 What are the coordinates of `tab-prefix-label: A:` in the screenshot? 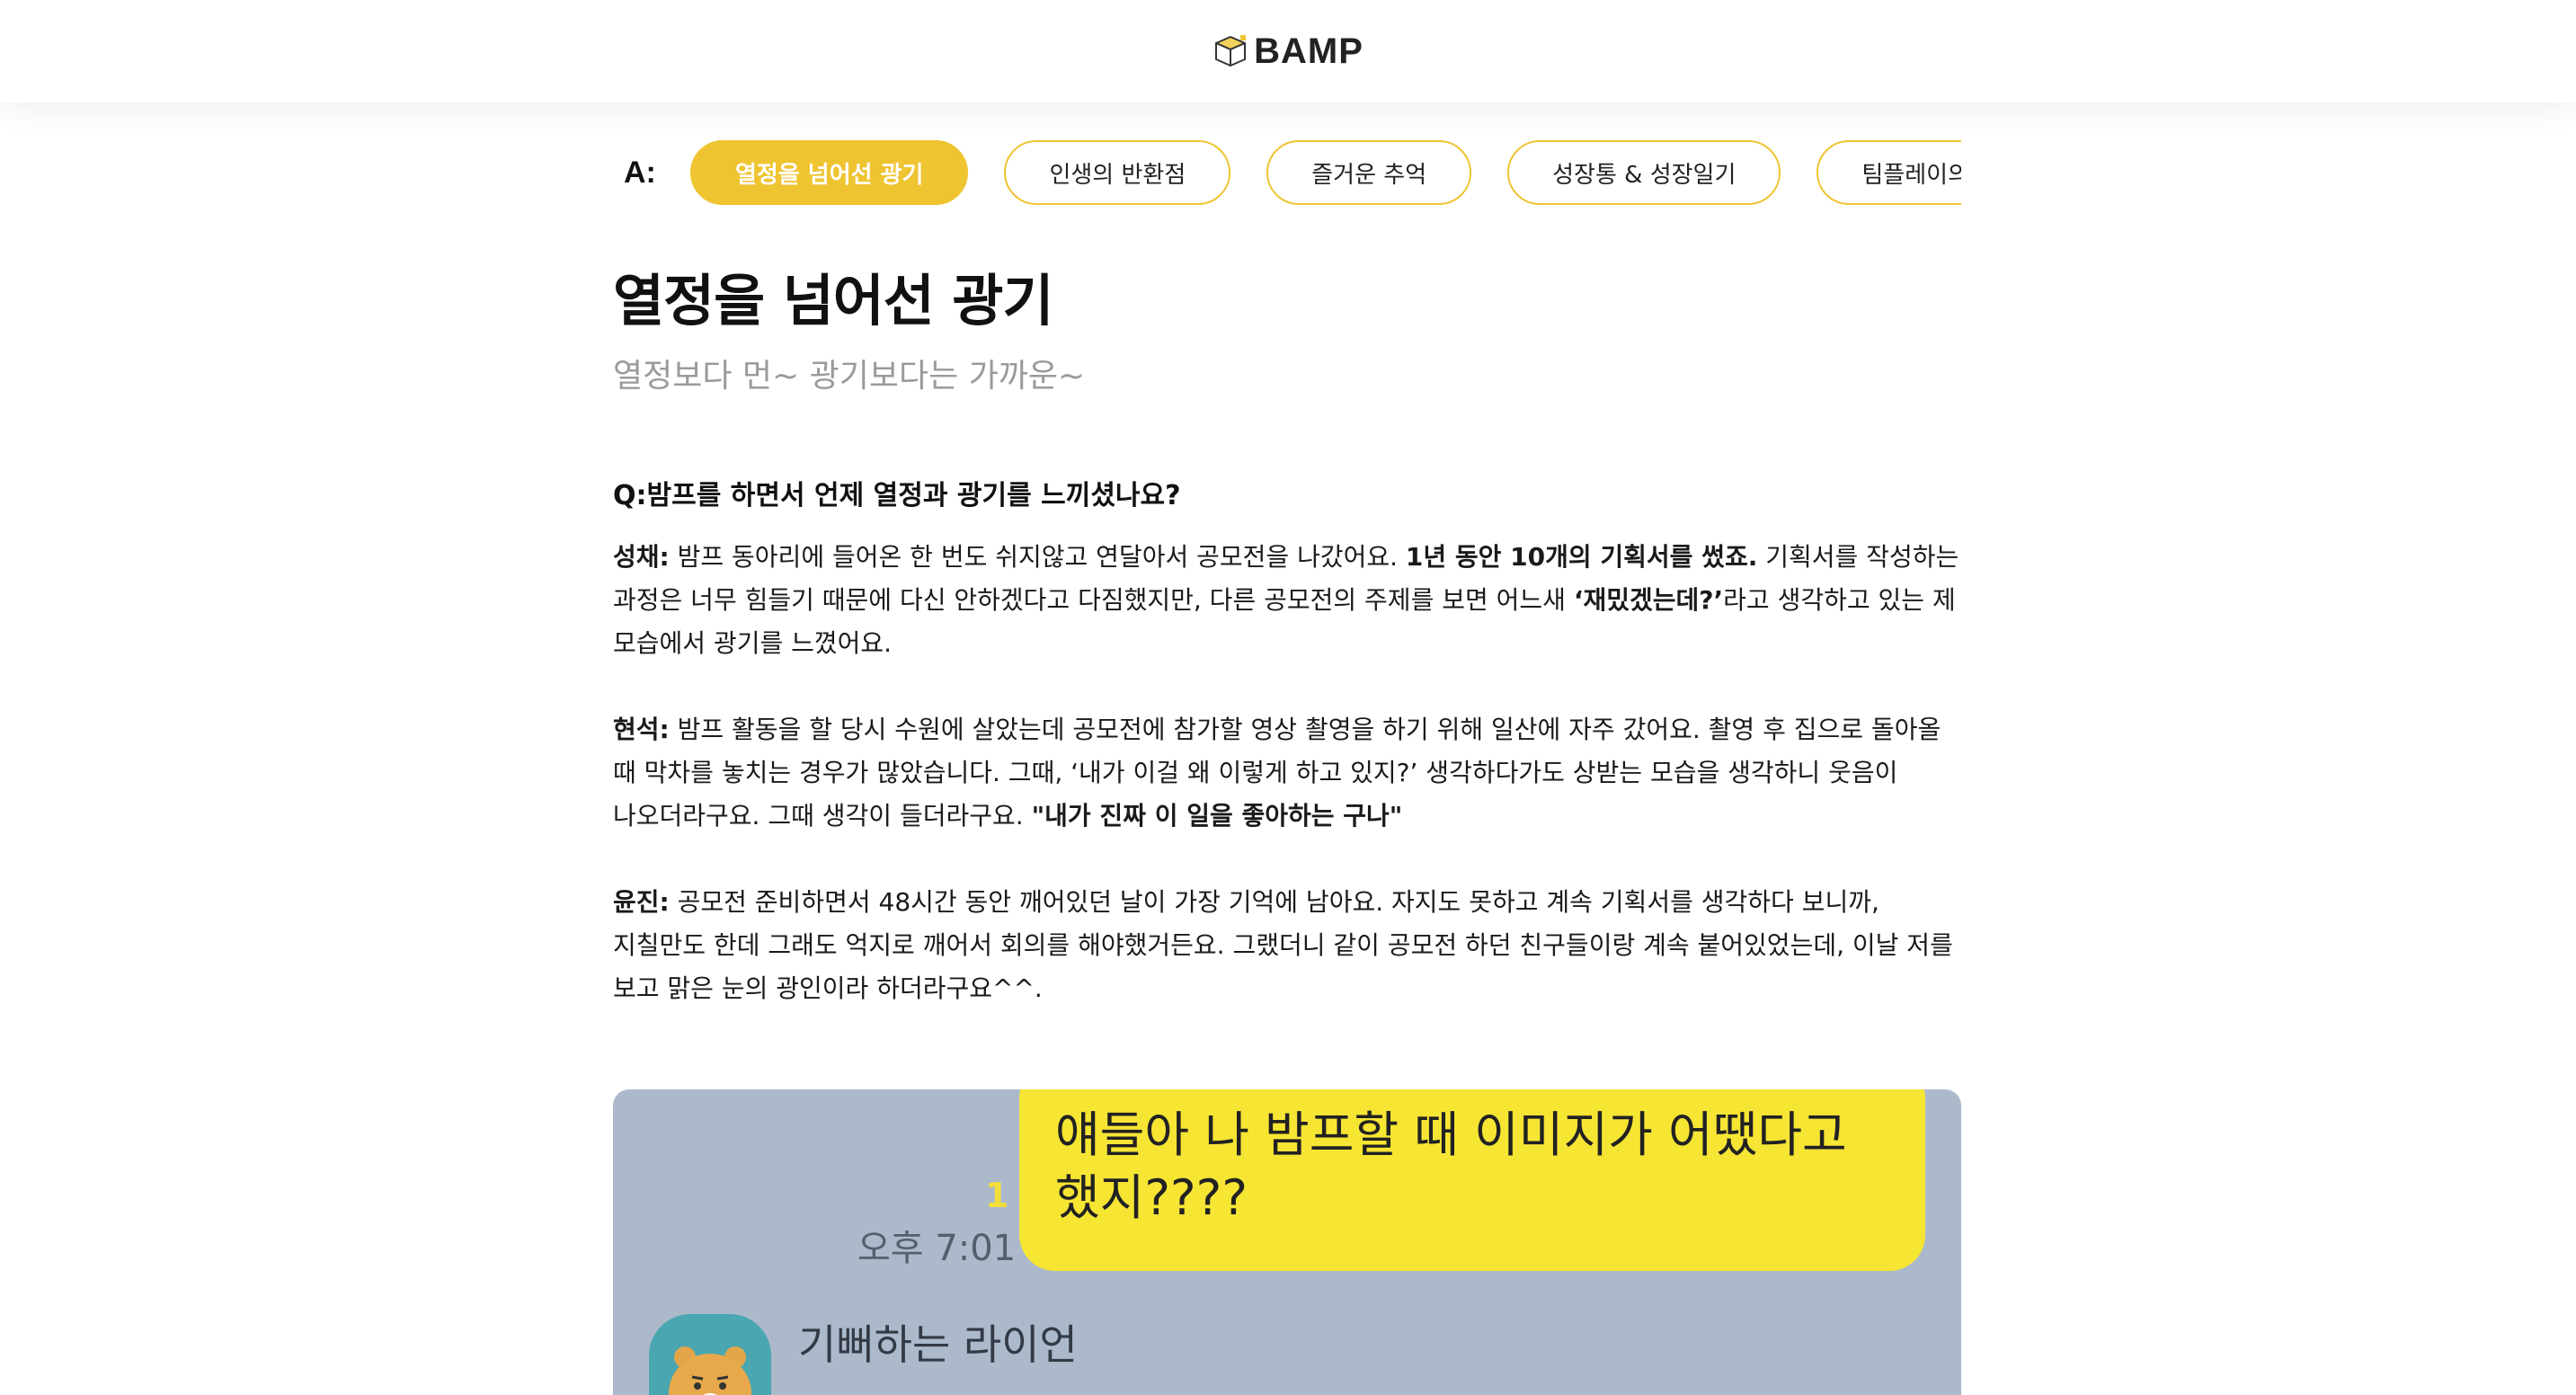 It's located at (640, 172).